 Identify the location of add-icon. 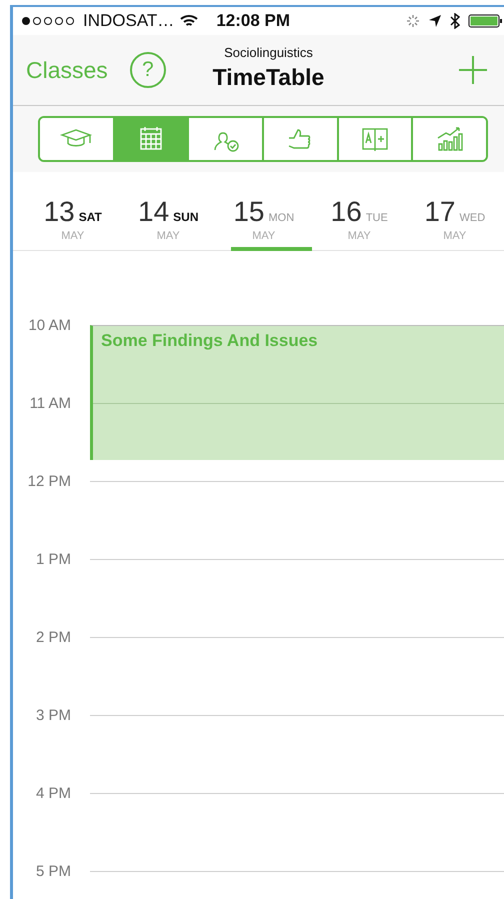
(473, 70).